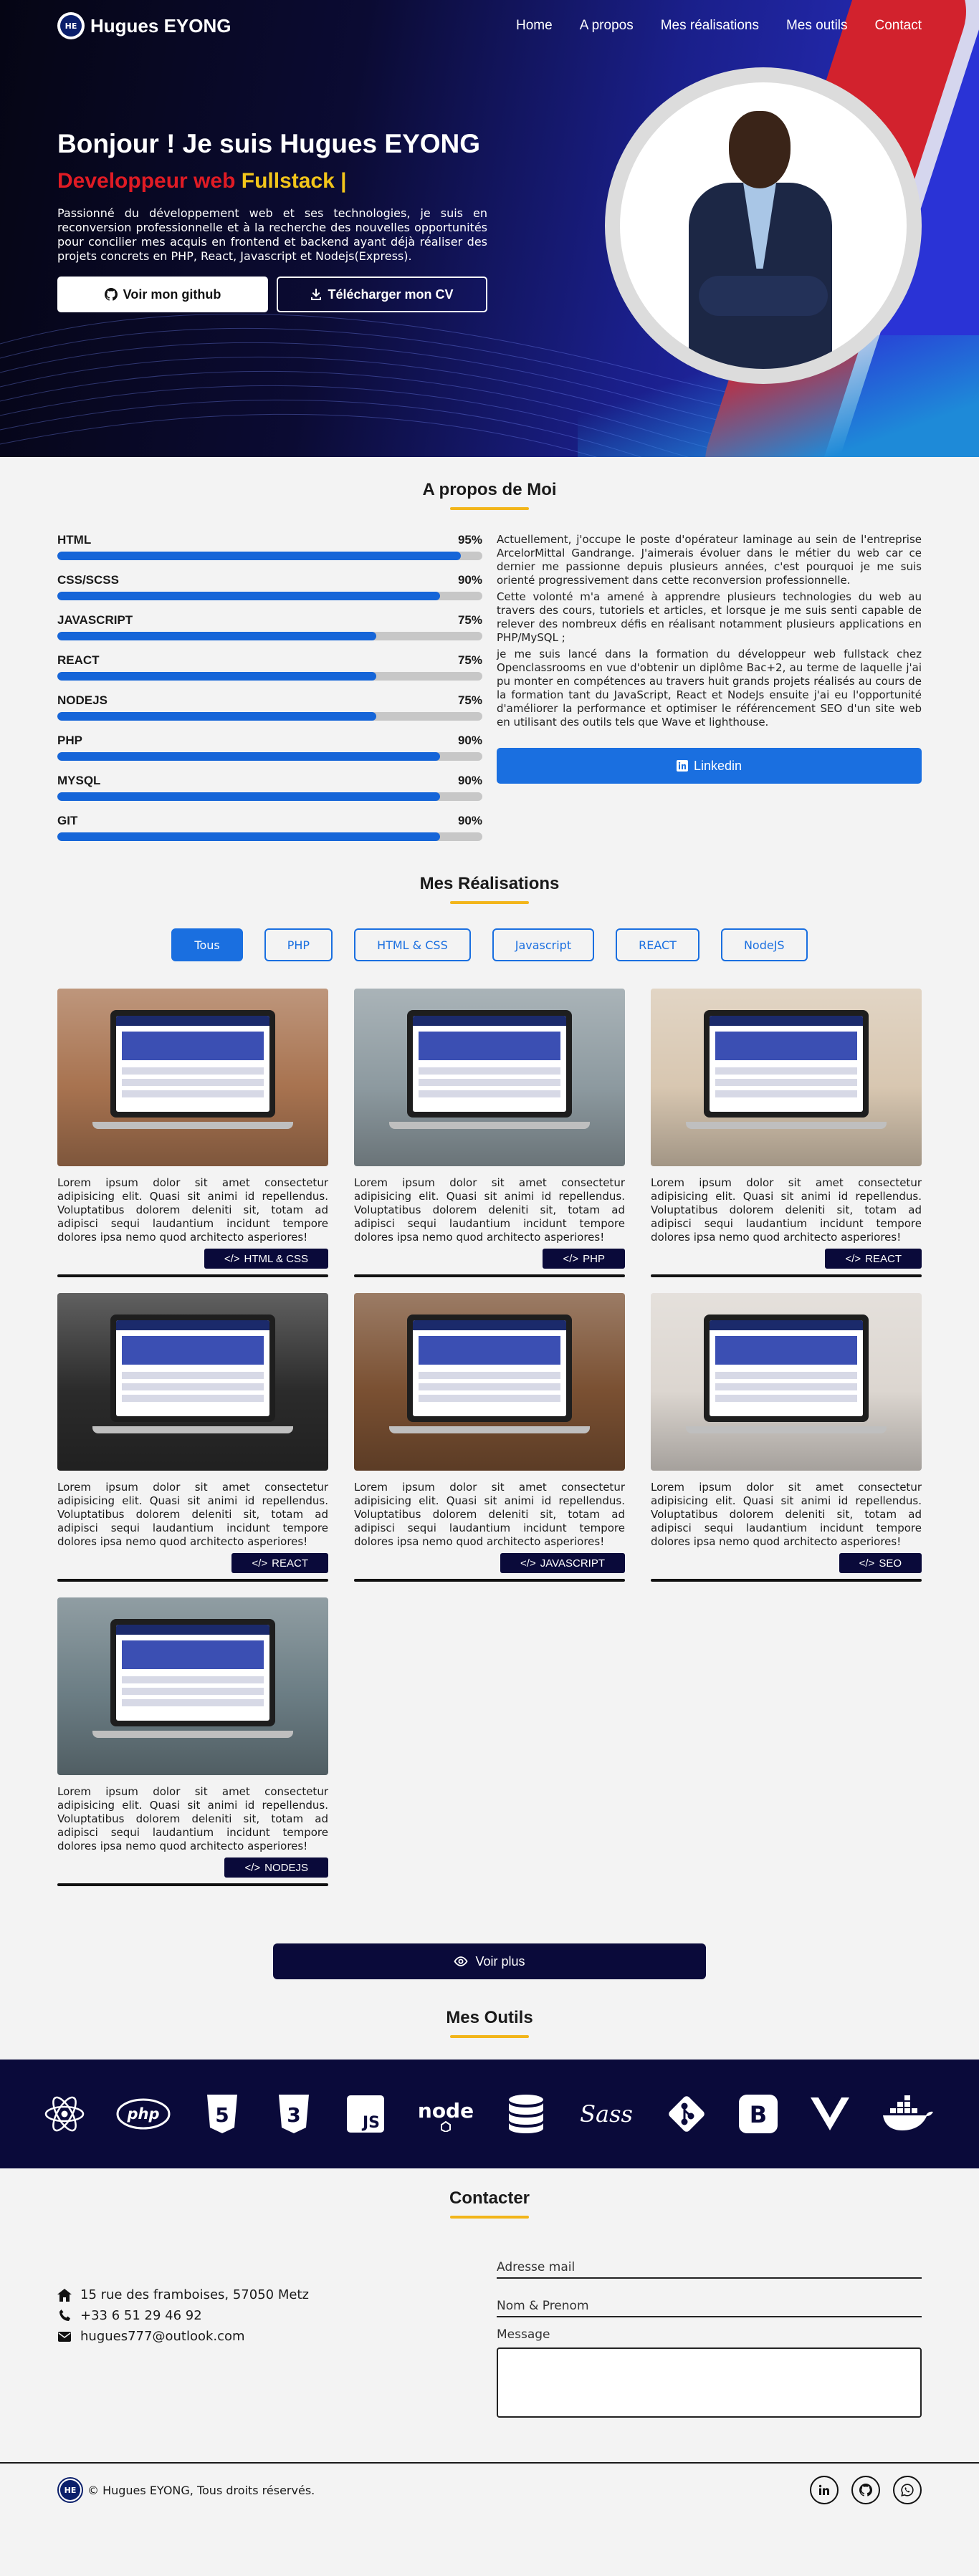  I want to click on code-icon: </>, so click(260, 1564).